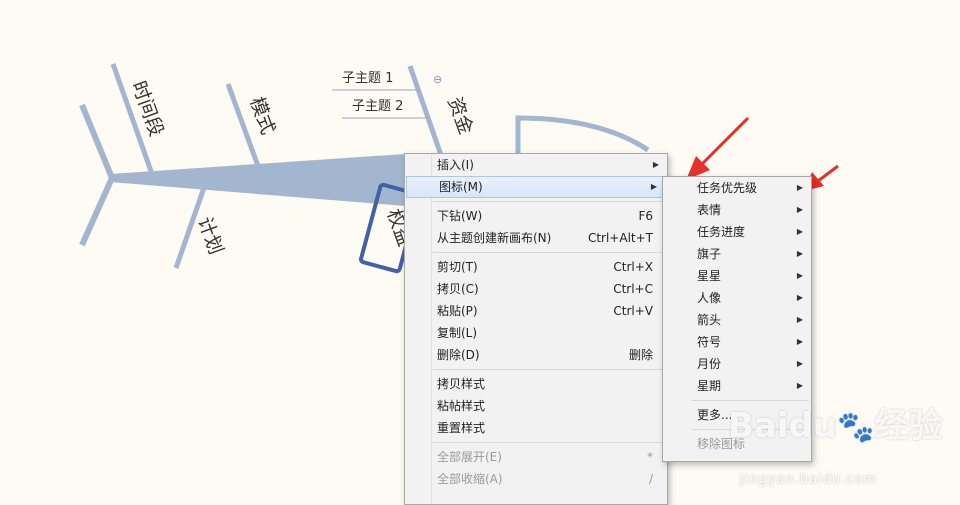  Describe the element at coordinates (737, 298) in the screenshot. I see `icon-submenu-item: 人像 ▶` at that location.